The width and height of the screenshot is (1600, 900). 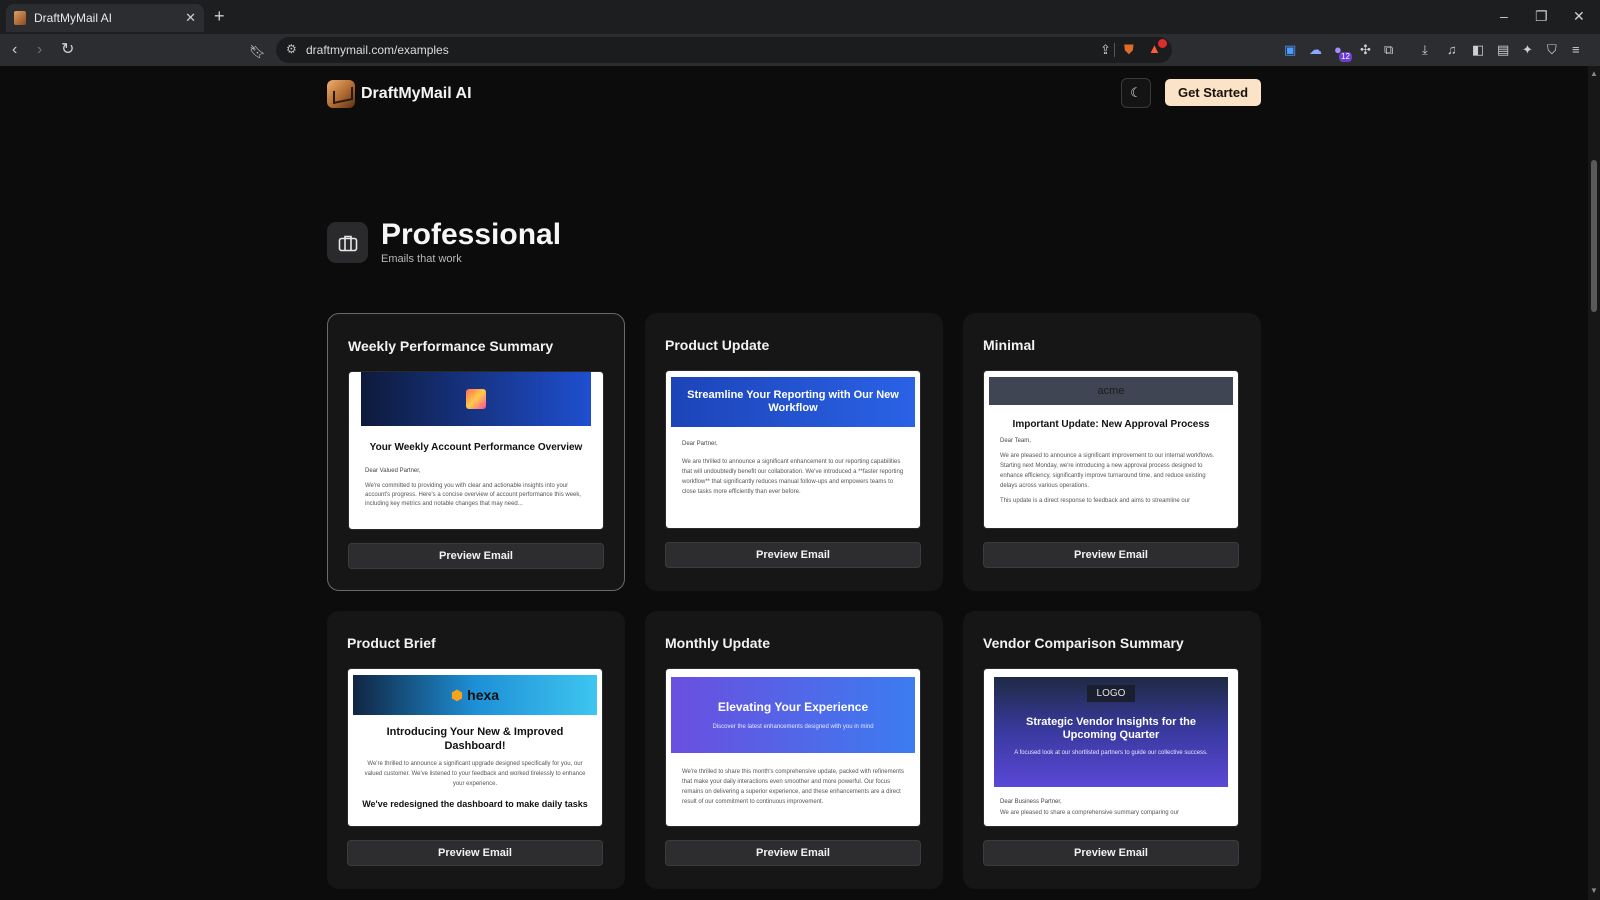 I want to click on divider, so click(x=1114, y=50).